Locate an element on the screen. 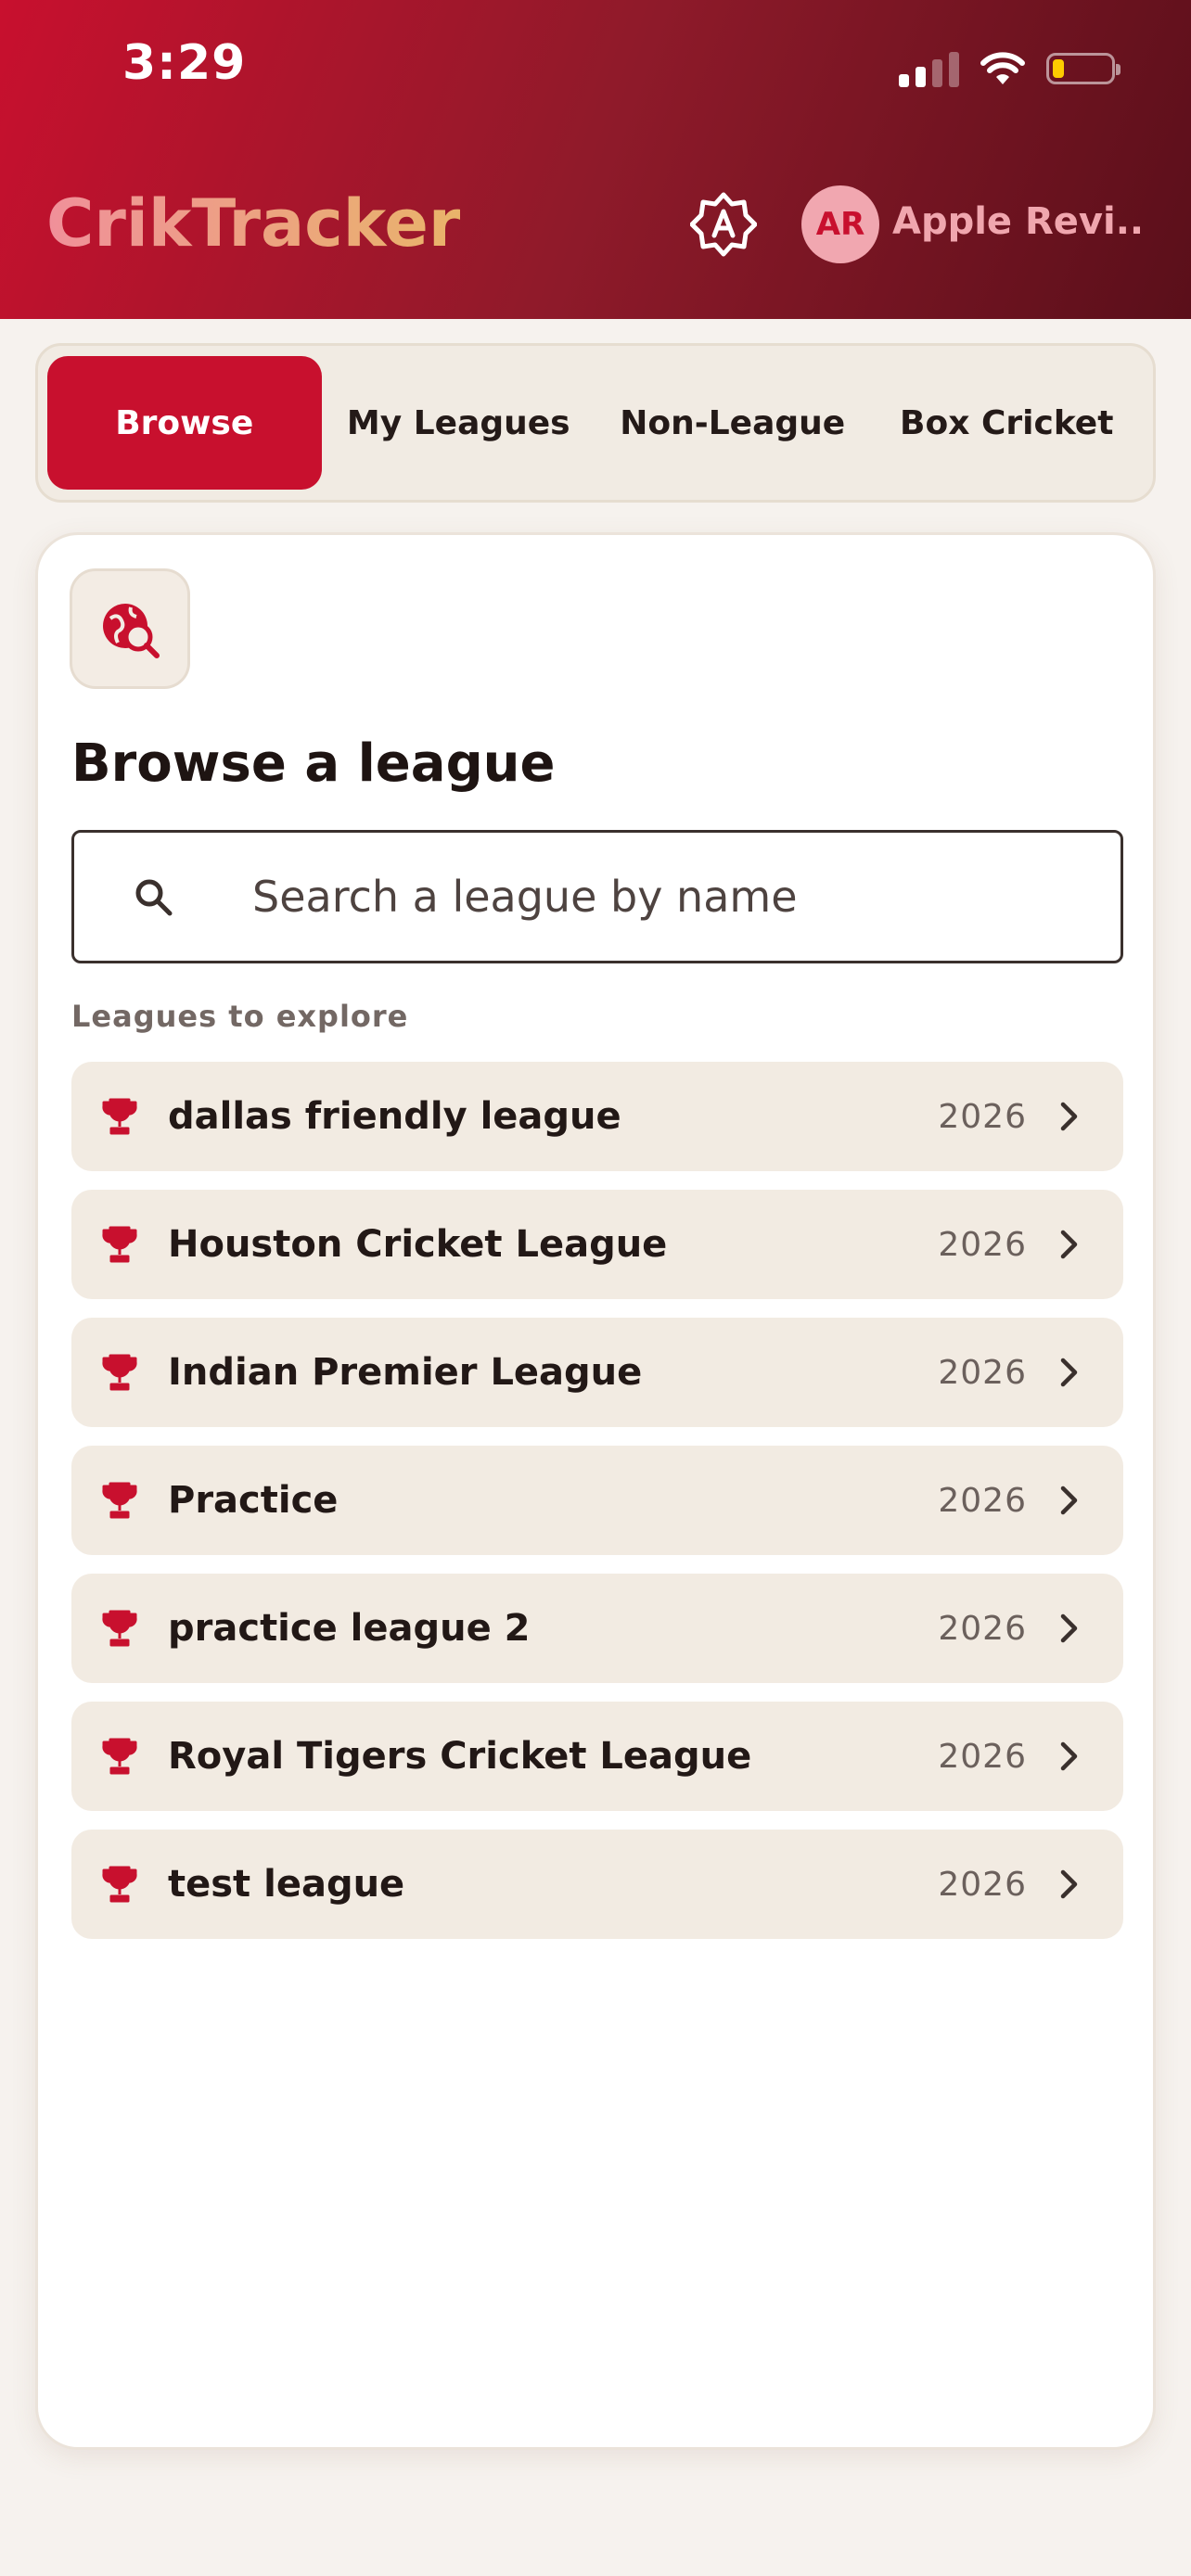 The image size is (1191, 2576). cellular-signal-icon is located at coordinates (929, 68).